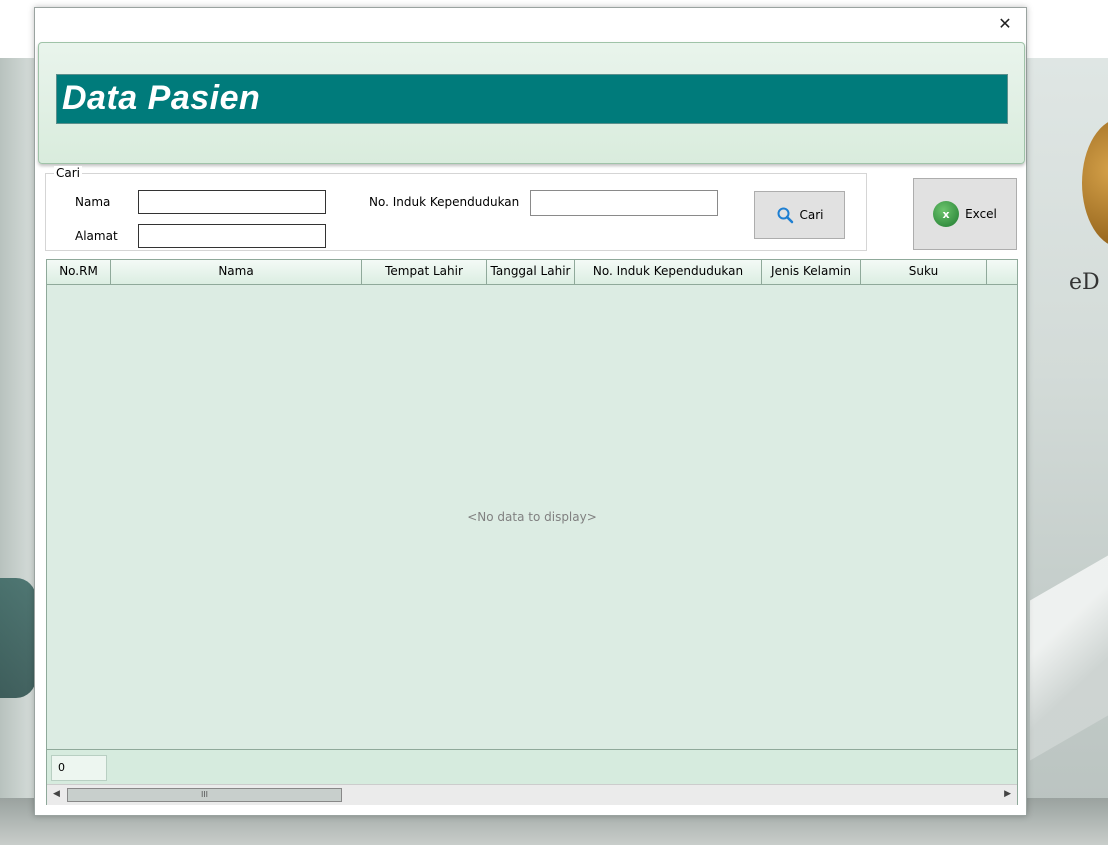 This screenshot has width=1108, height=845. I want to click on cari-button: Cari, so click(799, 215).